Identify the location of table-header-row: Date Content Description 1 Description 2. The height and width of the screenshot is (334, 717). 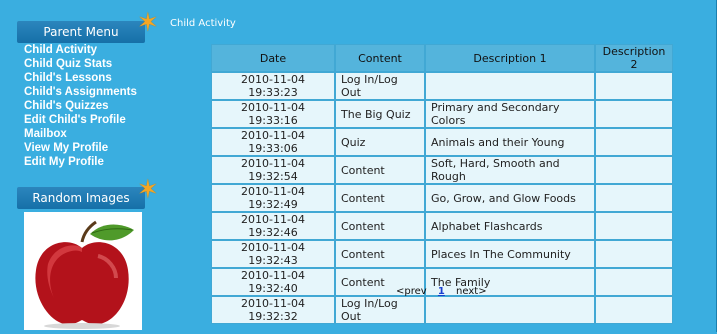
(442, 58).